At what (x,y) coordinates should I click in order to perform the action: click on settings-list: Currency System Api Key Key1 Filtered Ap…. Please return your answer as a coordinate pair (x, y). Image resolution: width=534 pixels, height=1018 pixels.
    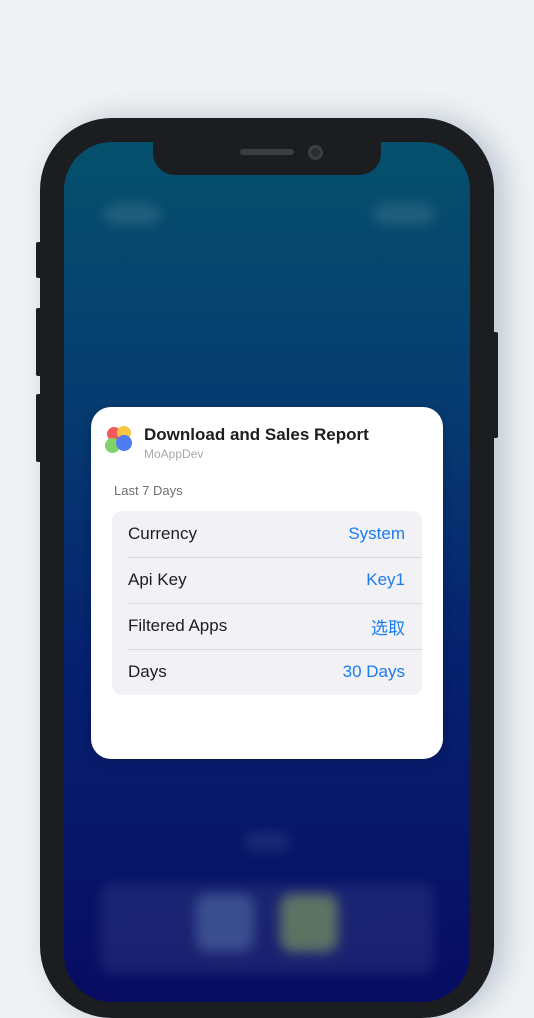
    Looking at the image, I should click on (267, 603).